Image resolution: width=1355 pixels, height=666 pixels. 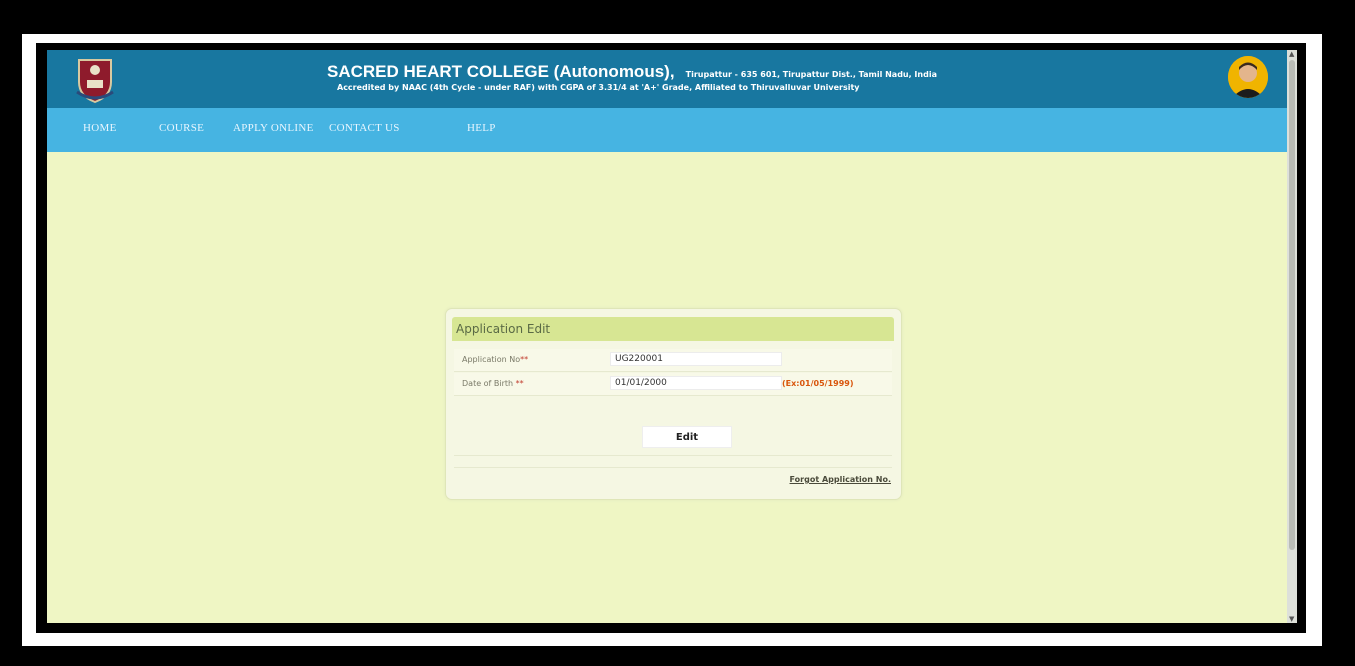 What do you see at coordinates (696, 383) in the screenshot?
I see `dob-input` at bounding box center [696, 383].